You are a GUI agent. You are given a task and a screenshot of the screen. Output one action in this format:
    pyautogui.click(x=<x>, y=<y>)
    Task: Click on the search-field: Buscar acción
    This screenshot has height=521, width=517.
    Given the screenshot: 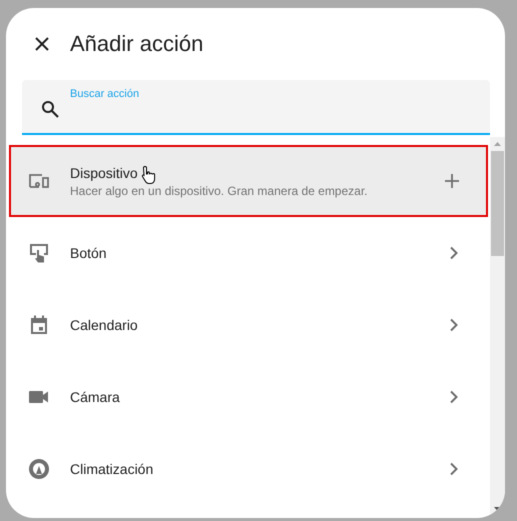 What is the action you would take?
    pyautogui.click(x=256, y=107)
    